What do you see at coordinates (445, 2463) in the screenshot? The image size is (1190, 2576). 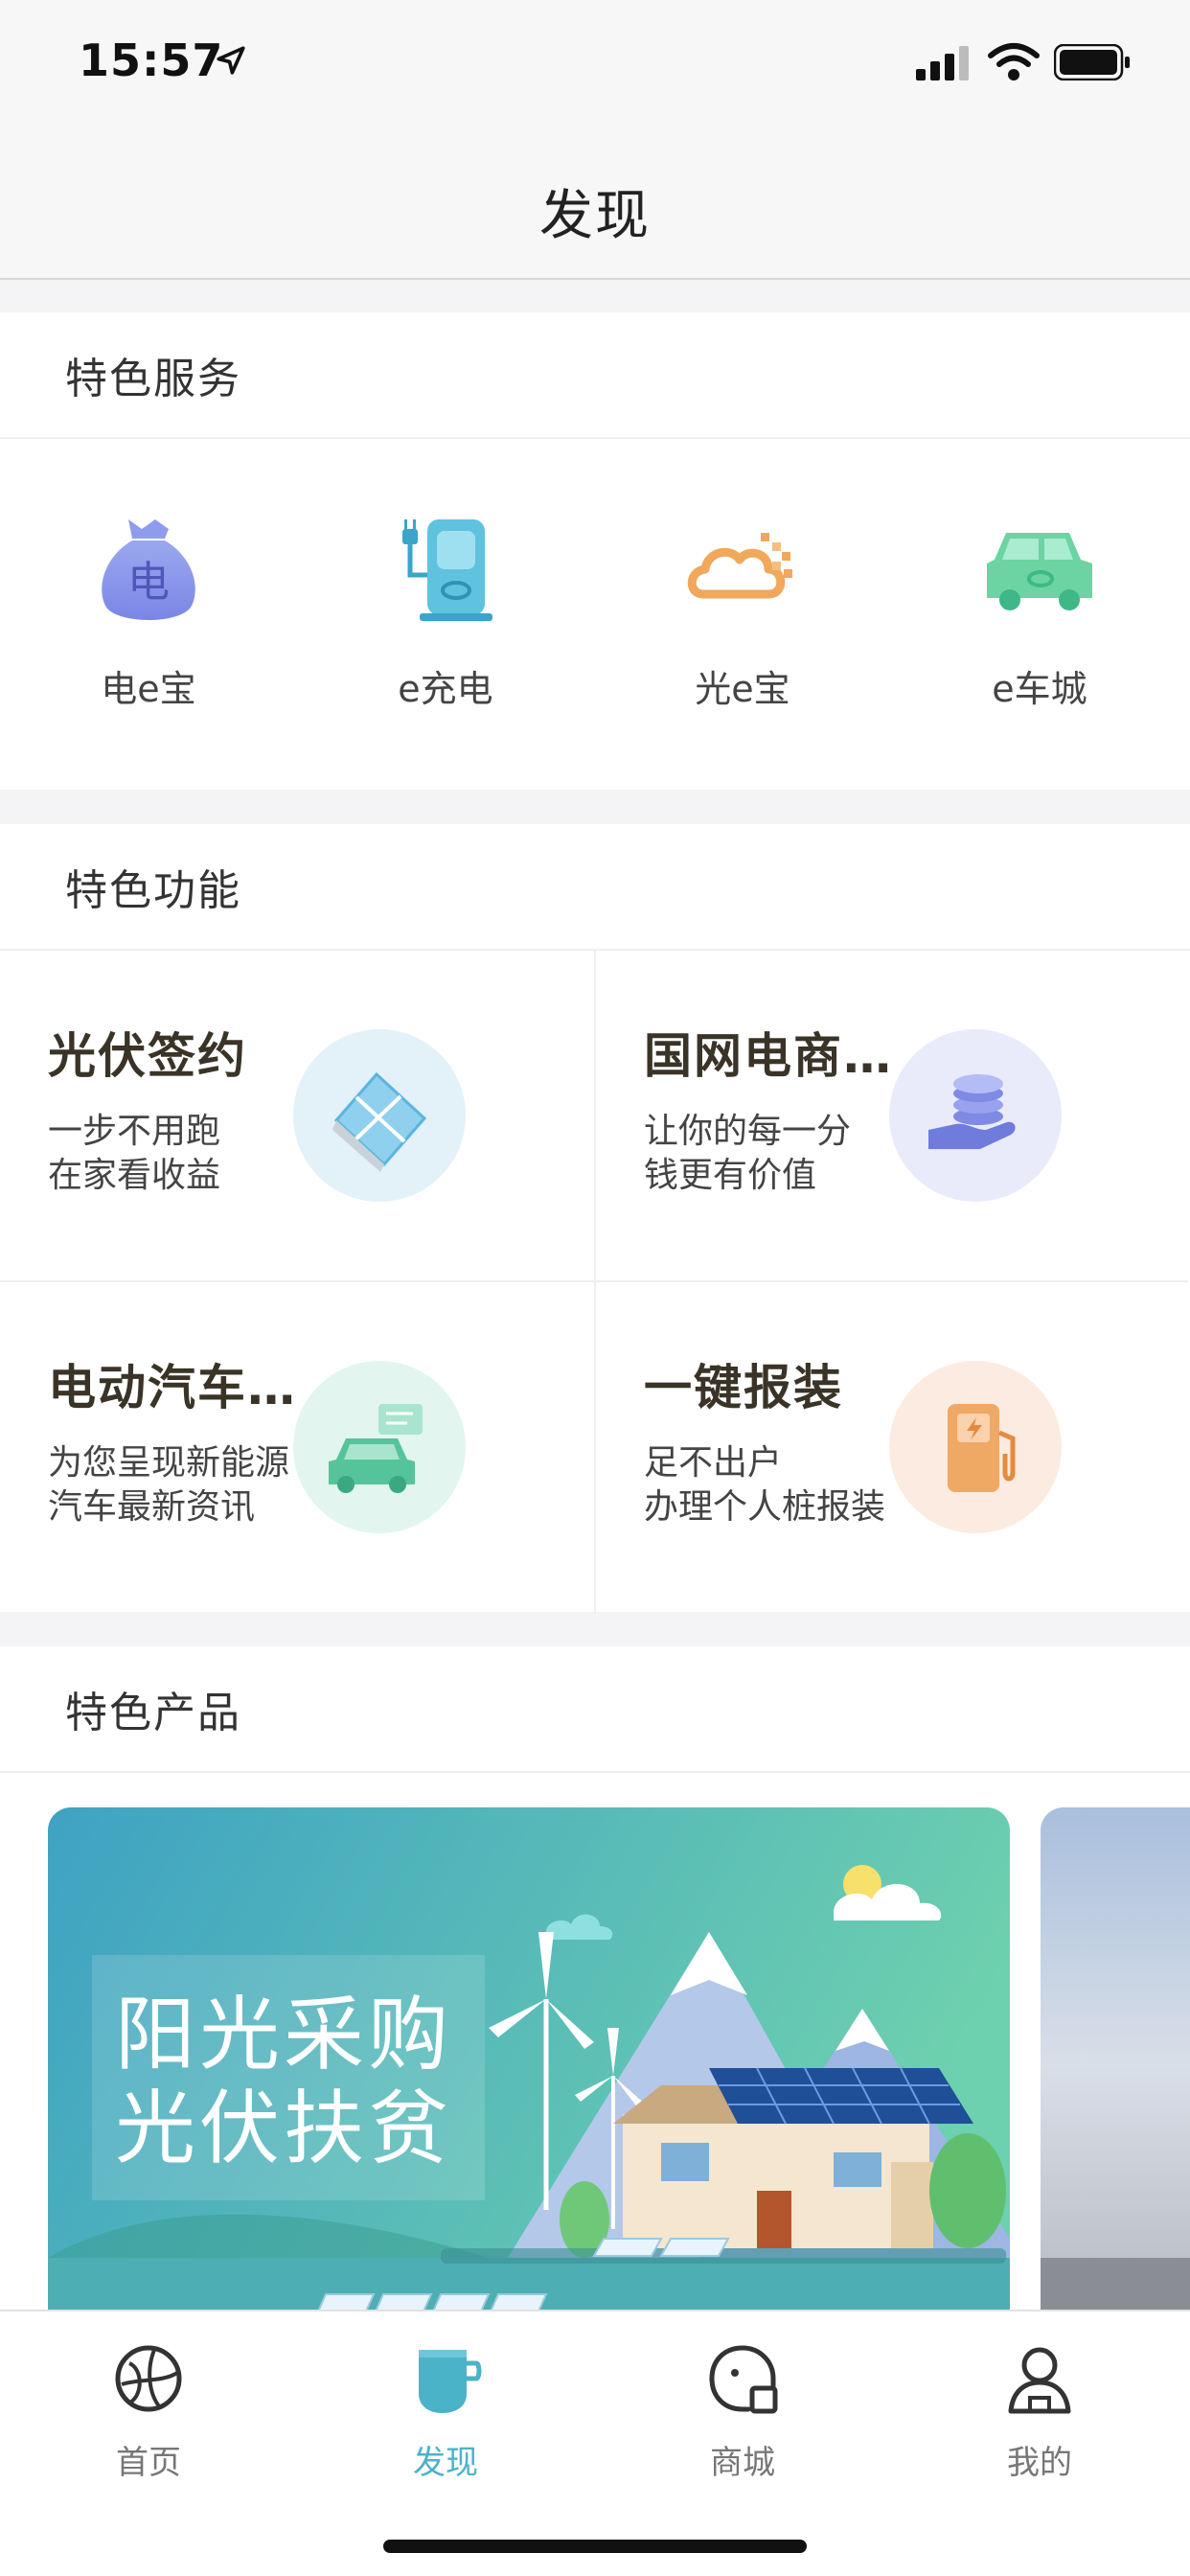 I see `tab-label: 发现` at bounding box center [445, 2463].